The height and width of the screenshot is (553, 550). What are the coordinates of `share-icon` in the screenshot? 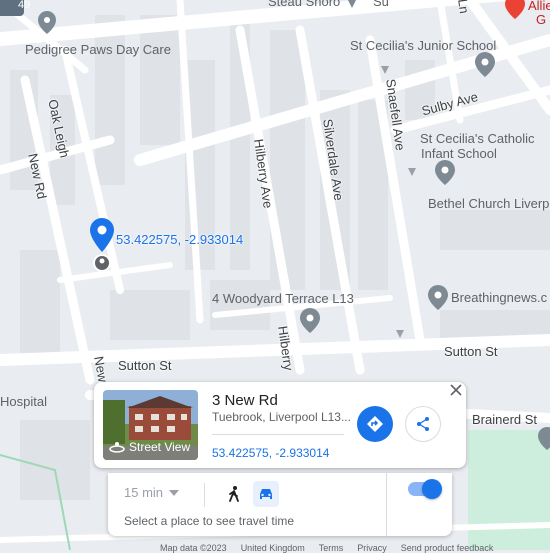 It's located at (423, 424).